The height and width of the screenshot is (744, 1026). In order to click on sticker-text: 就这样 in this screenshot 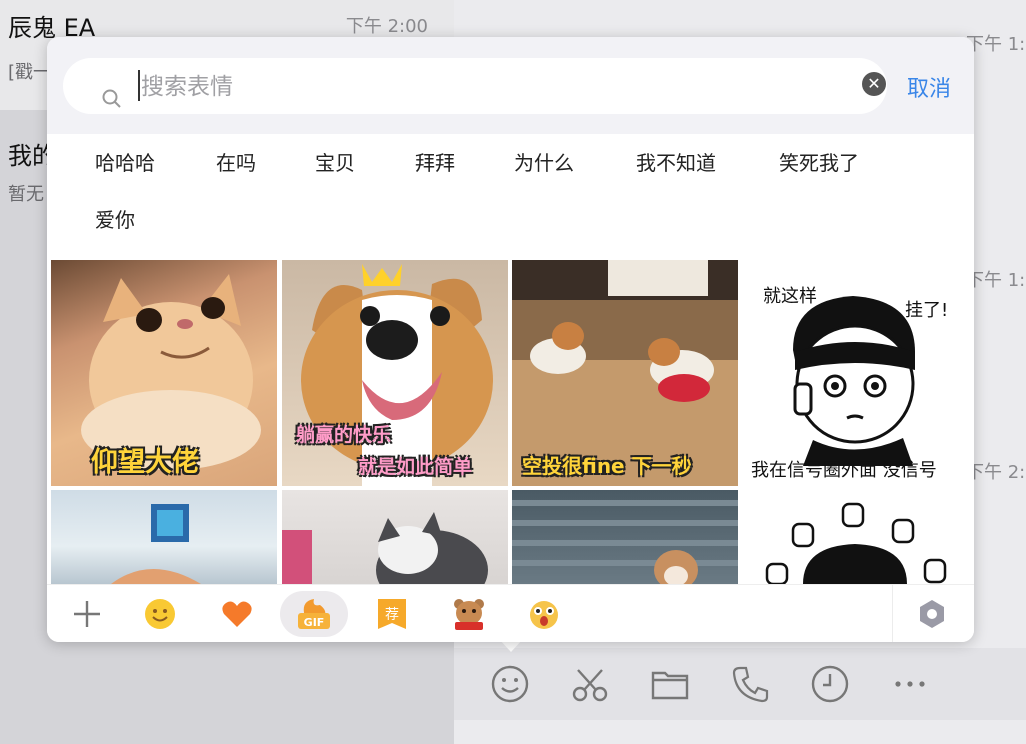, I will do `click(790, 296)`.